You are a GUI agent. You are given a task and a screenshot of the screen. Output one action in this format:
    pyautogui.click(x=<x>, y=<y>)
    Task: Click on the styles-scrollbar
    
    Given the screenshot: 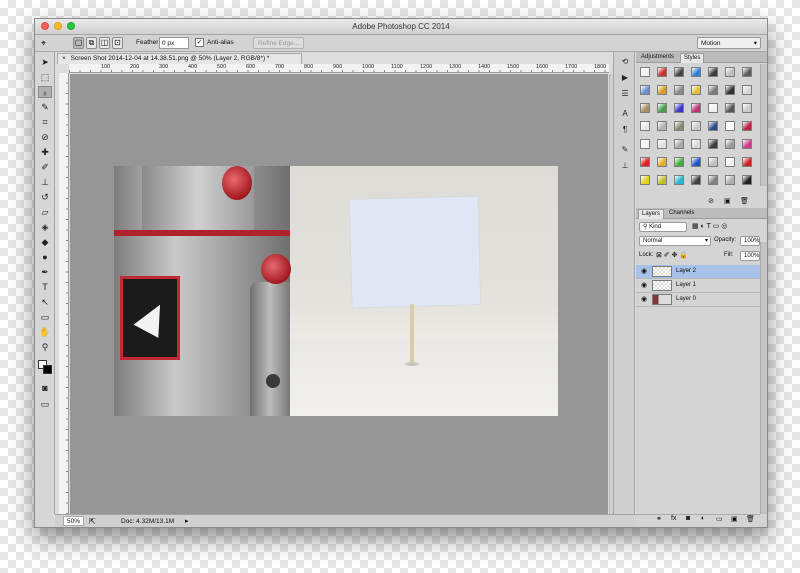 What is the action you would take?
    pyautogui.click(x=763, y=125)
    